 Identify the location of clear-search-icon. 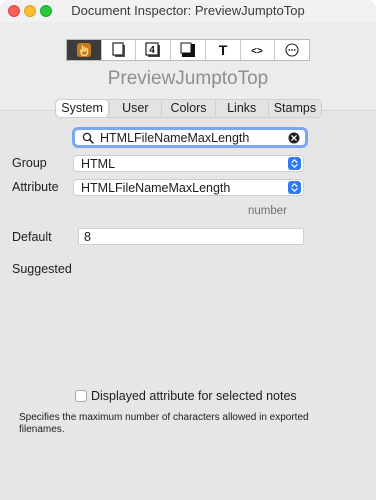
(294, 138).